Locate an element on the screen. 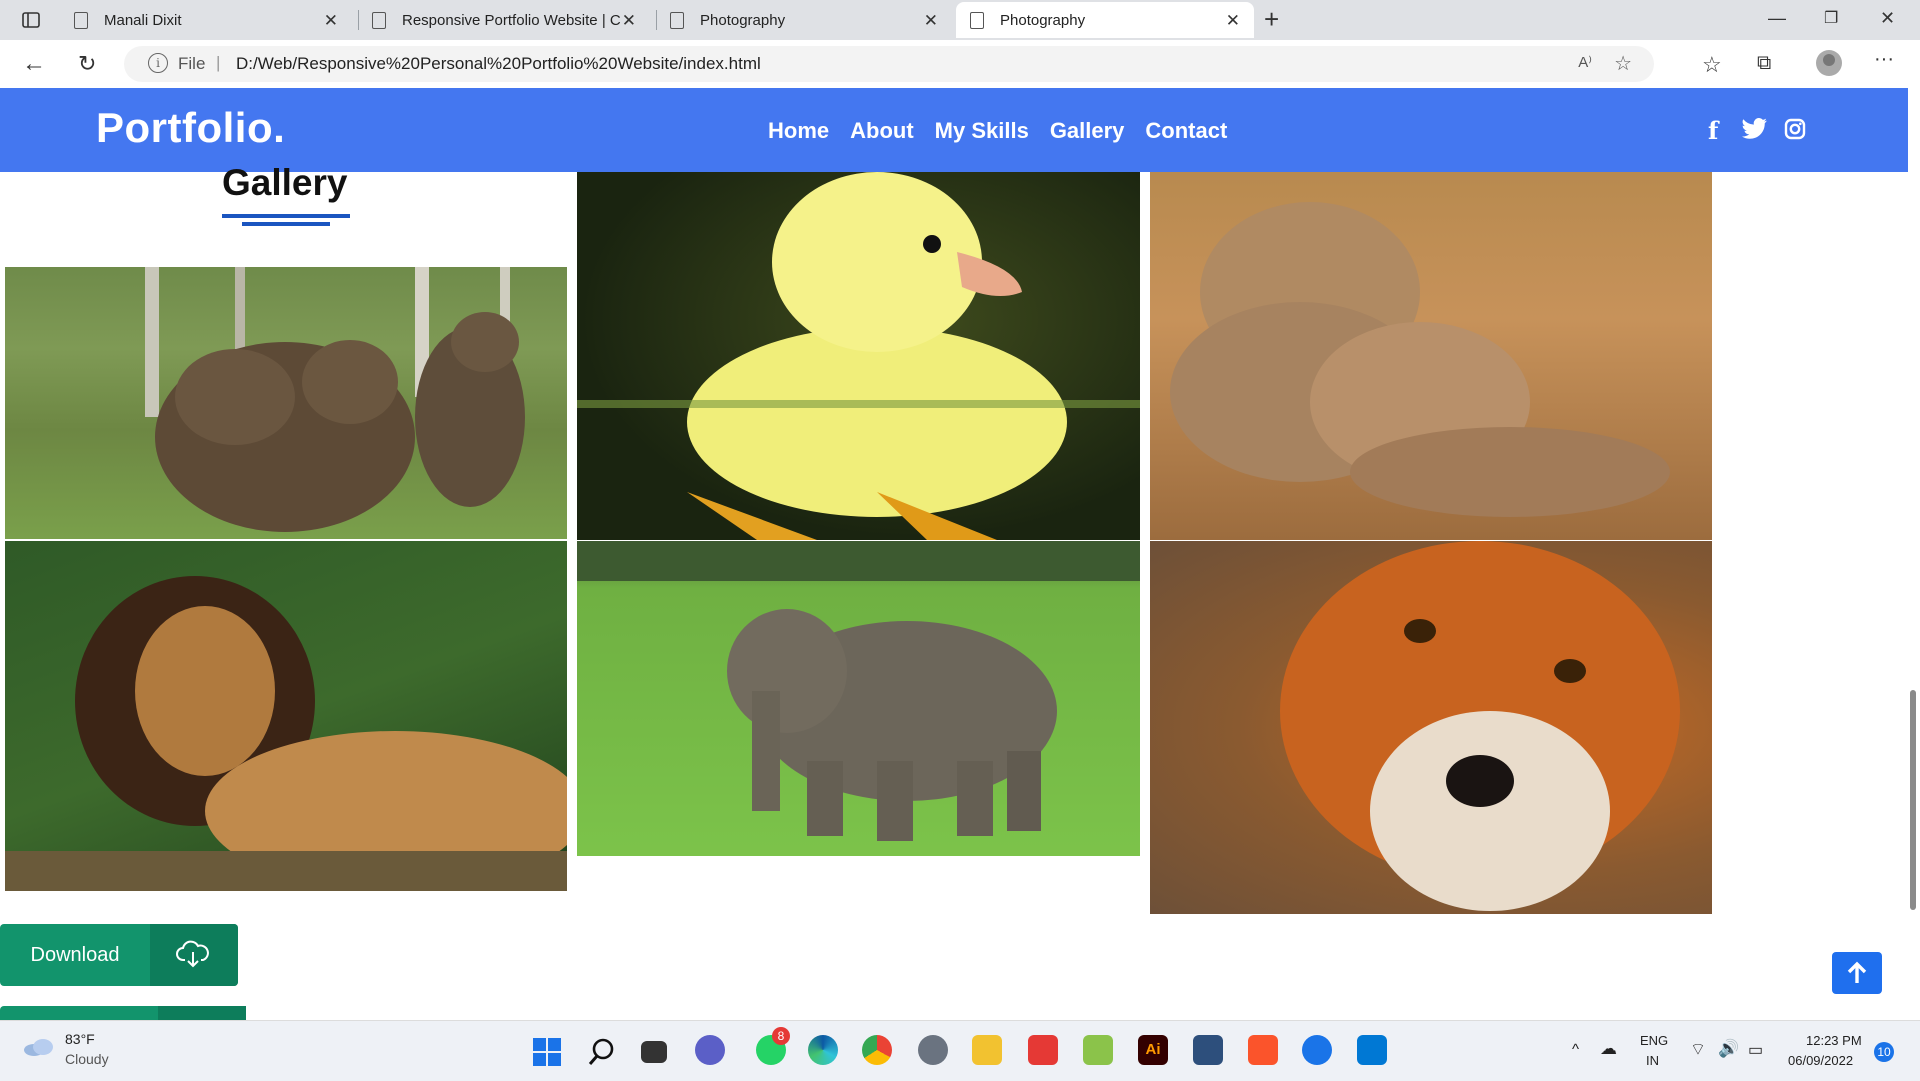 The image size is (1920, 1081). volume-icon: 🔊 is located at coordinates (1728, 1049).